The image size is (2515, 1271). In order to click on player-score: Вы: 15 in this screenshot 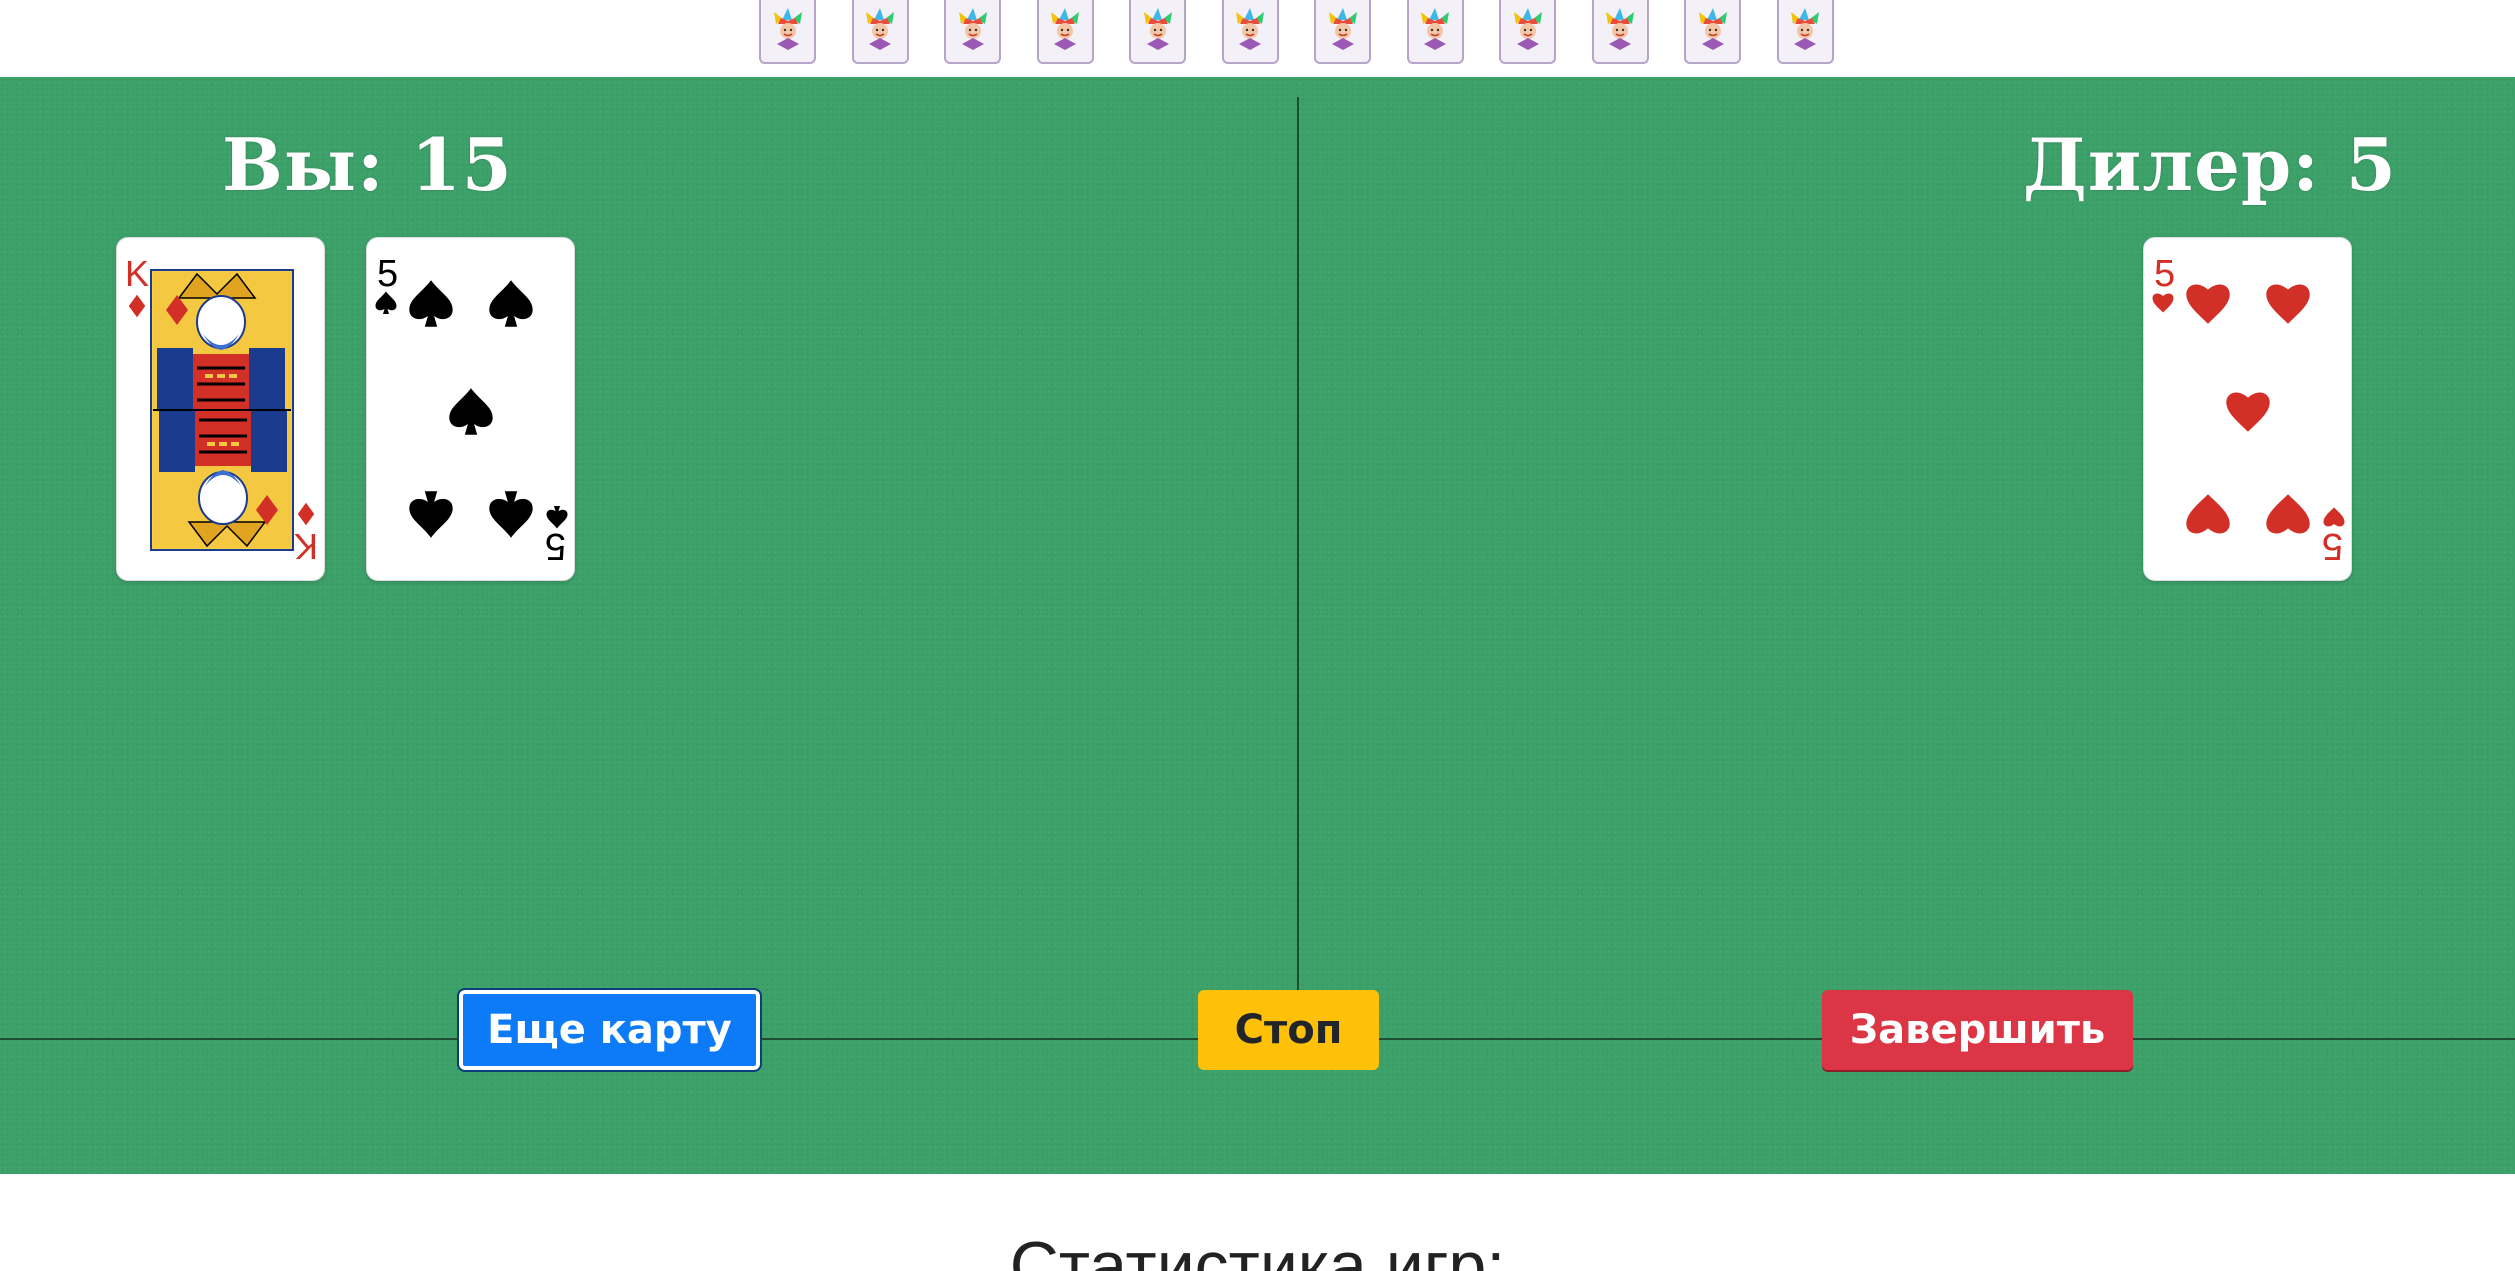, I will do `click(367, 164)`.